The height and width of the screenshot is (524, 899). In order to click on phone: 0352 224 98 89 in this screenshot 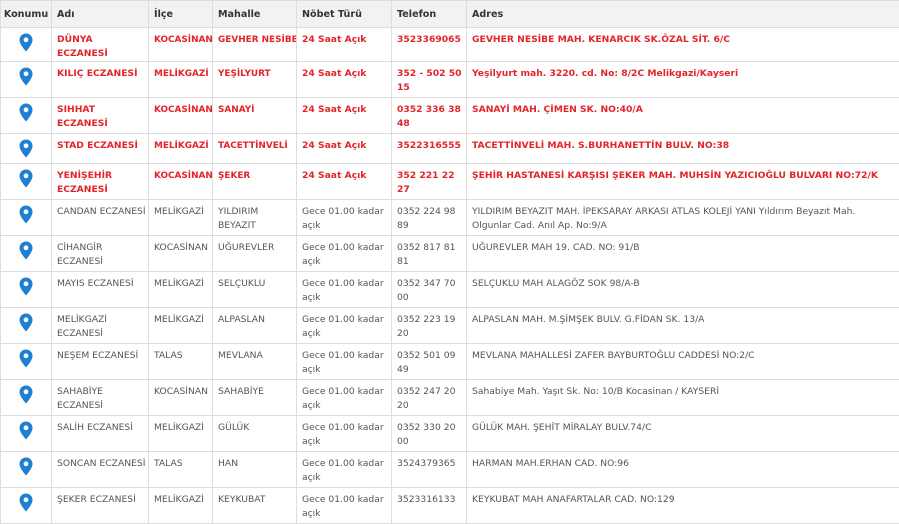, I will do `click(429, 218)`.